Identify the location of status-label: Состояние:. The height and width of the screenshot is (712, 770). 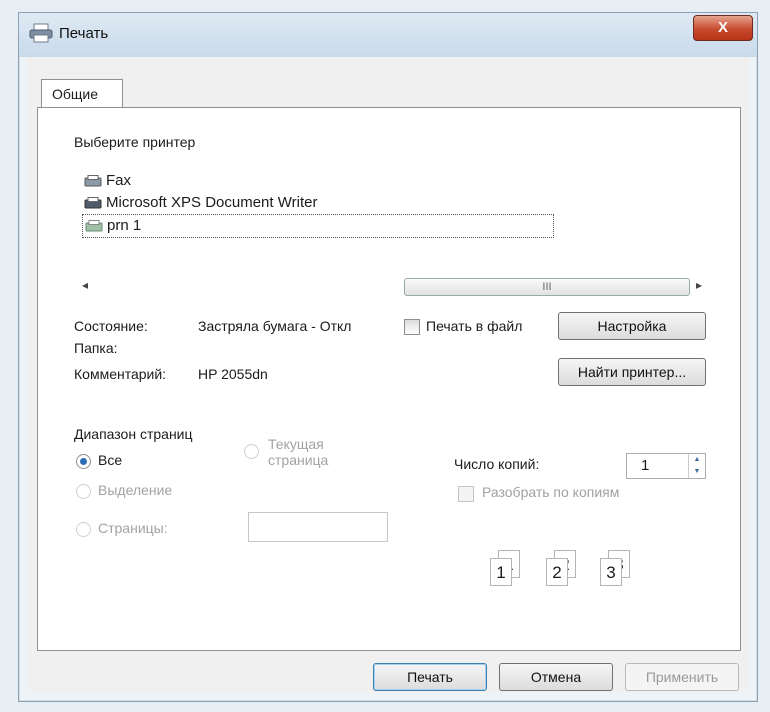
(111, 326).